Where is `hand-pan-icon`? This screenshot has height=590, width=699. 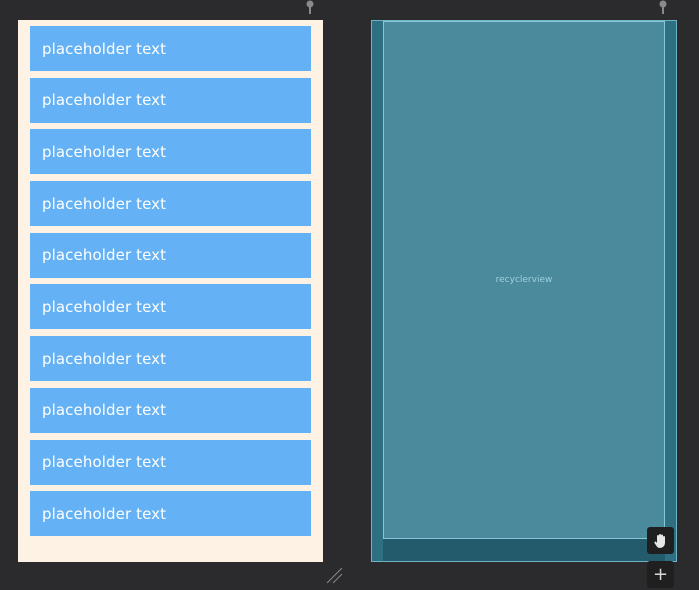 hand-pan-icon is located at coordinates (659, 540).